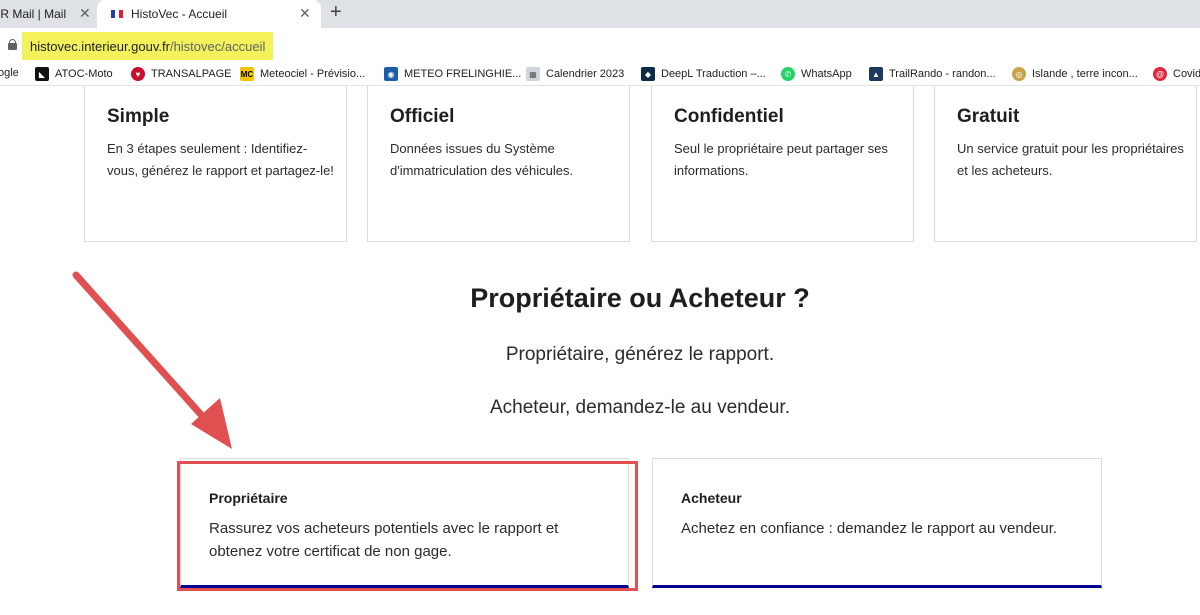 The height and width of the screenshot is (615, 1200). What do you see at coordinates (729, 116) in the screenshot?
I see `feature-title: Confidentiel` at bounding box center [729, 116].